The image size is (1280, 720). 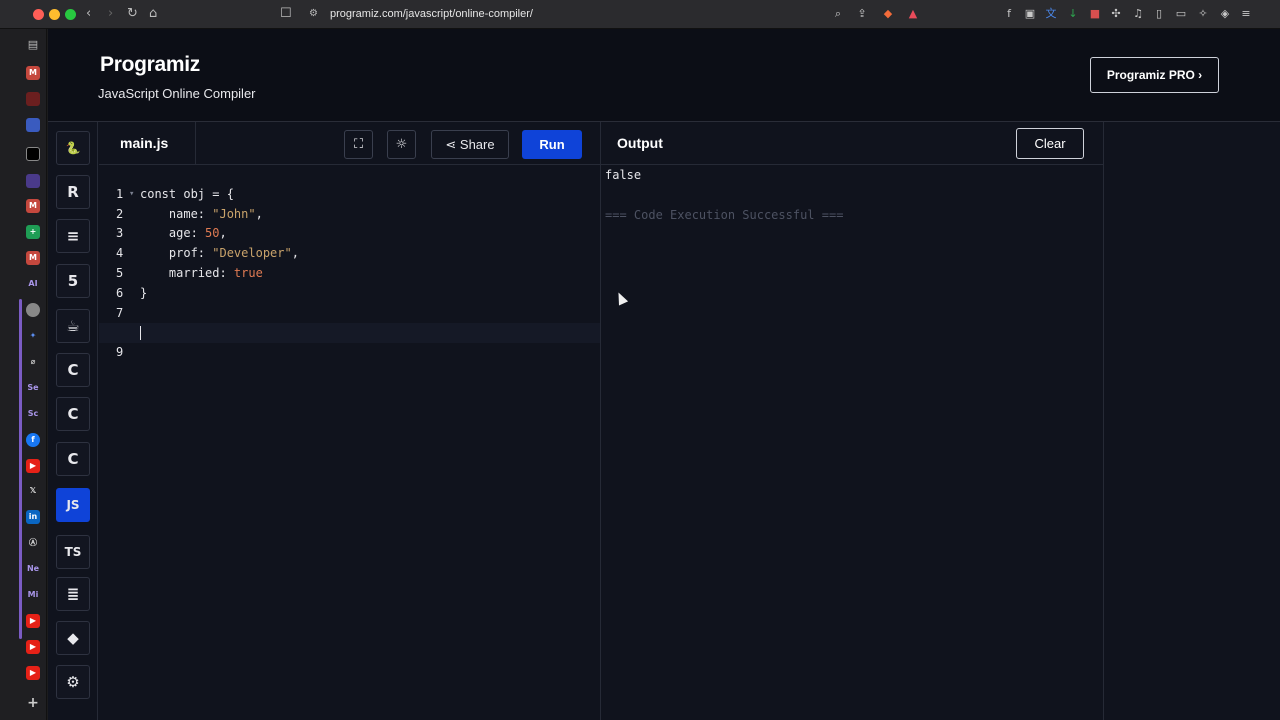 What do you see at coordinates (350, 242) in the screenshot?
I see `code-line: 4 prof: "Developer",` at bounding box center [350, 242].